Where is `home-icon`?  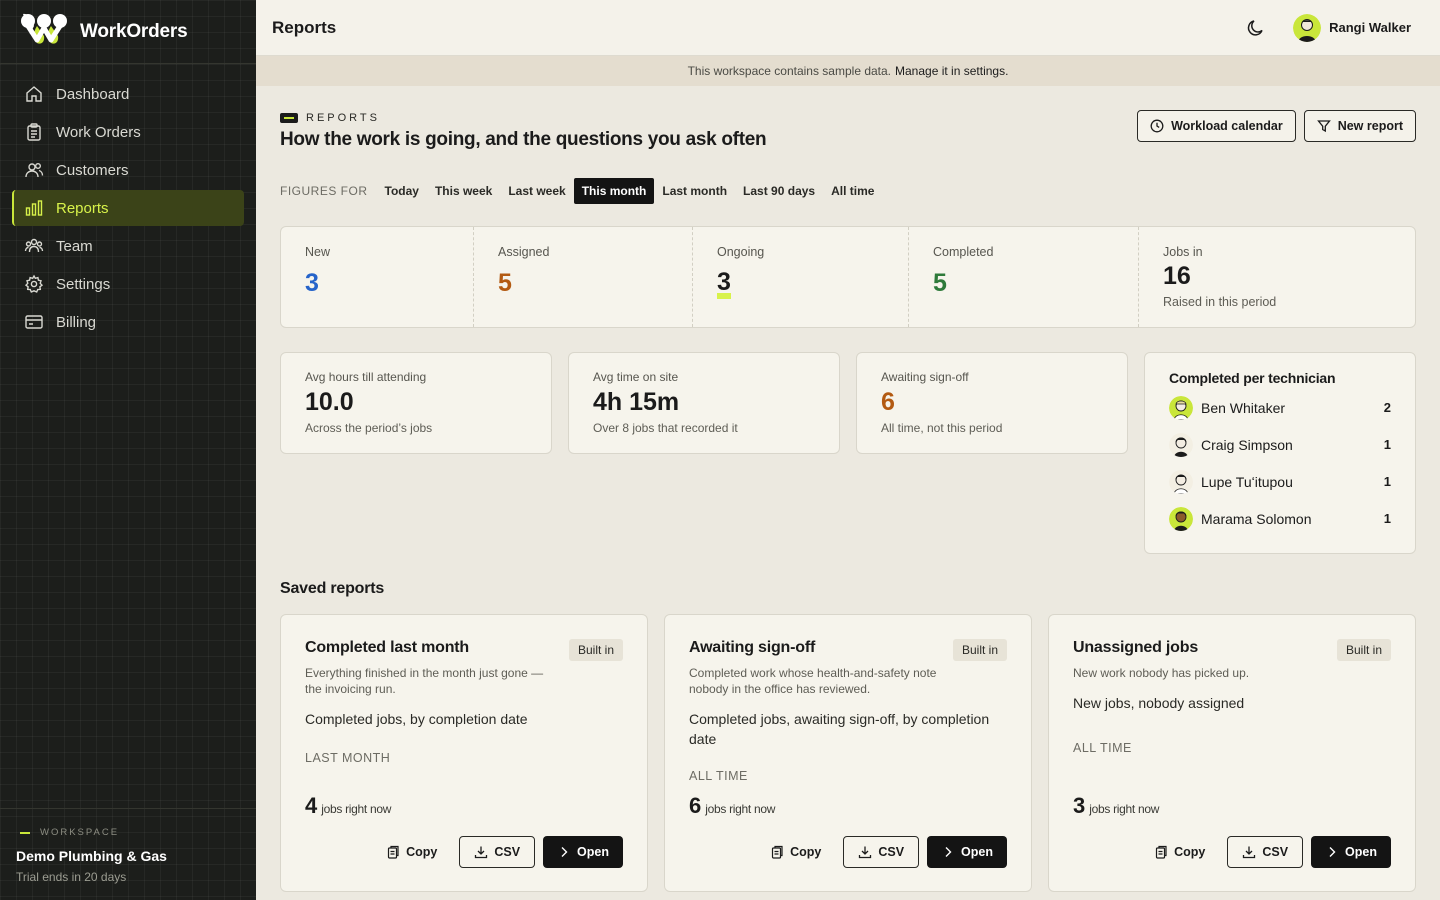 home-icon is located at coordinates (34, 94).